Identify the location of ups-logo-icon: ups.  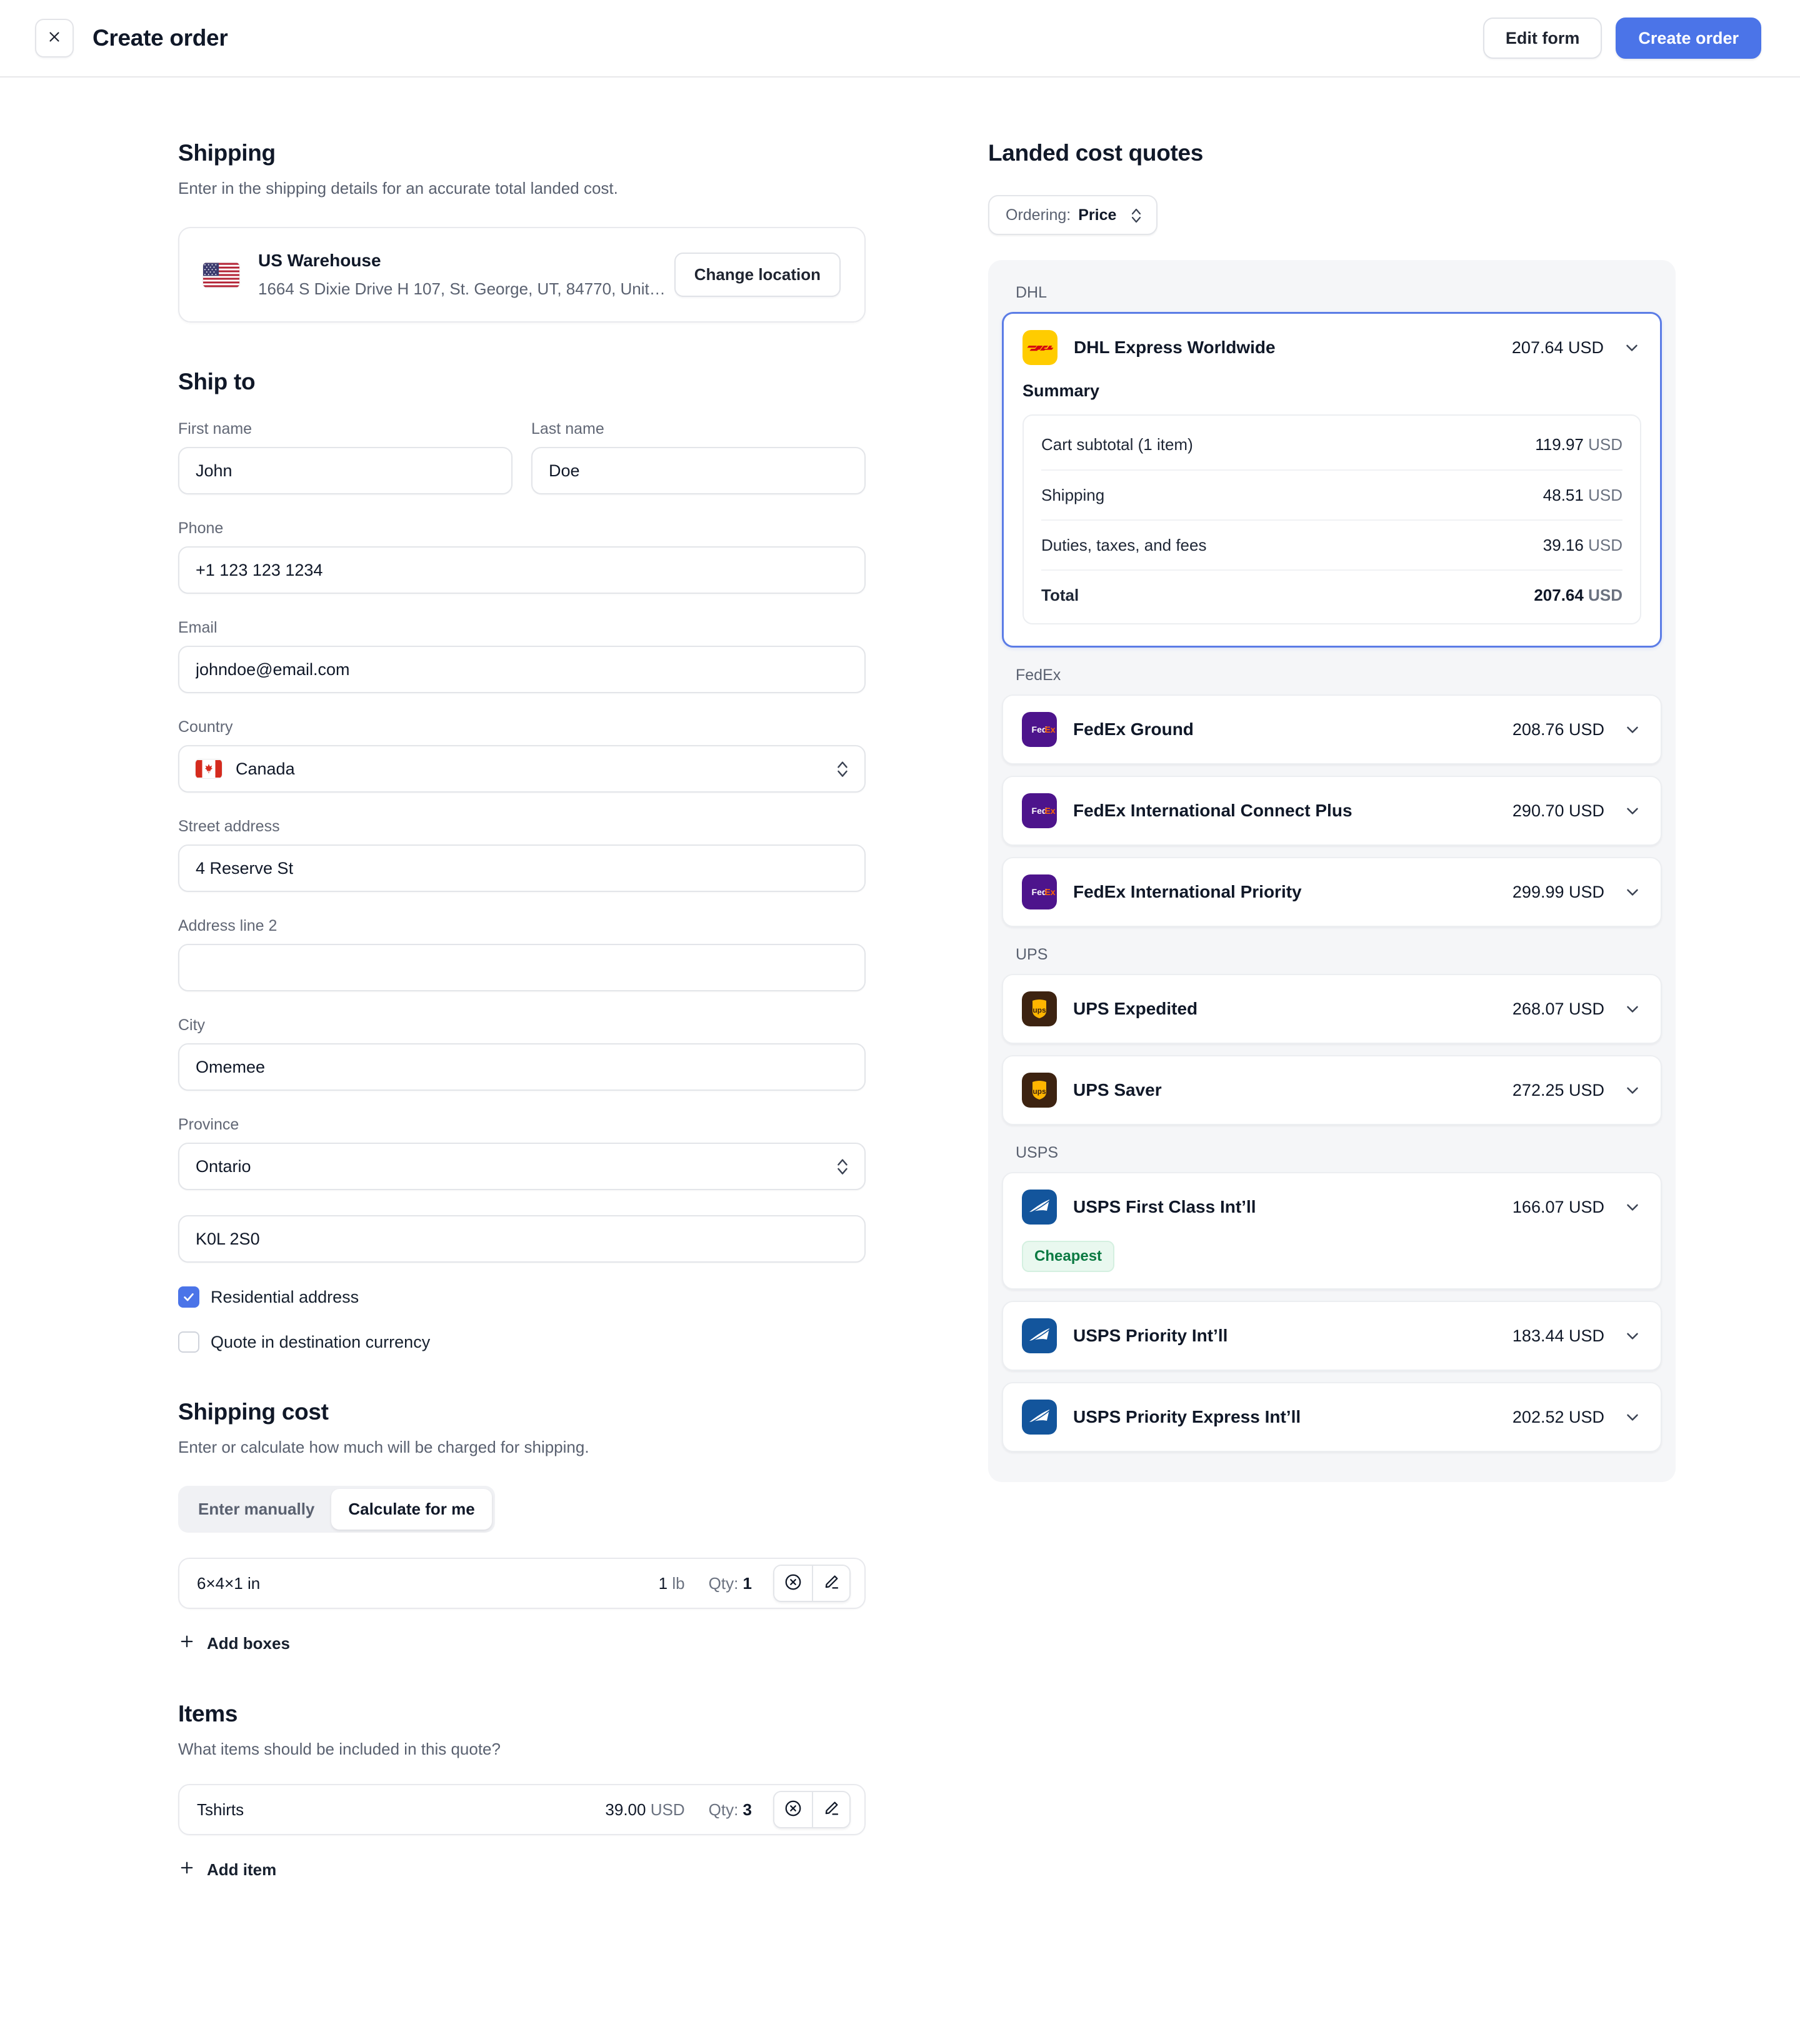
(1039, 1090).